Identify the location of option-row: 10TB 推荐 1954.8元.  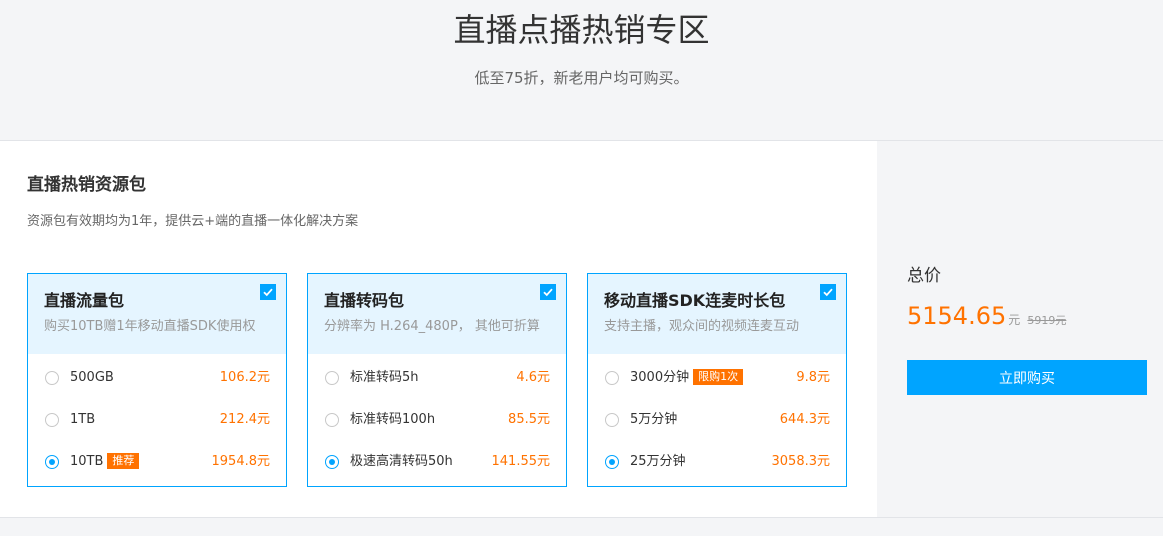
(157, 462).